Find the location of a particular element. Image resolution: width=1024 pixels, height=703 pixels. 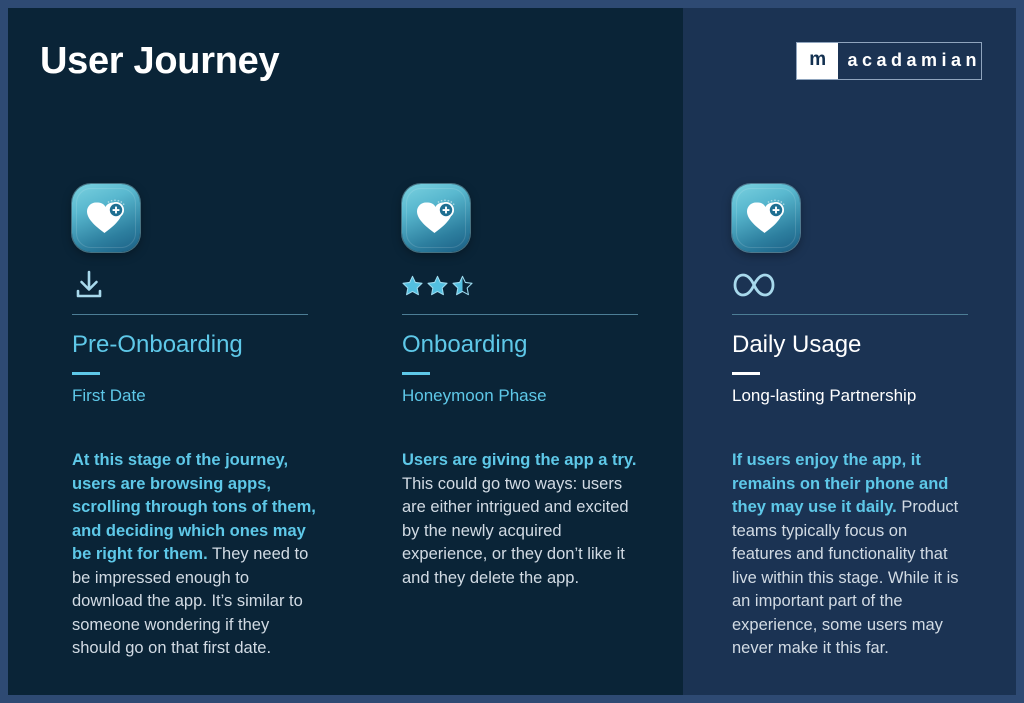

macadamian-logo: m acadamian is located at coordinates (889, 61).